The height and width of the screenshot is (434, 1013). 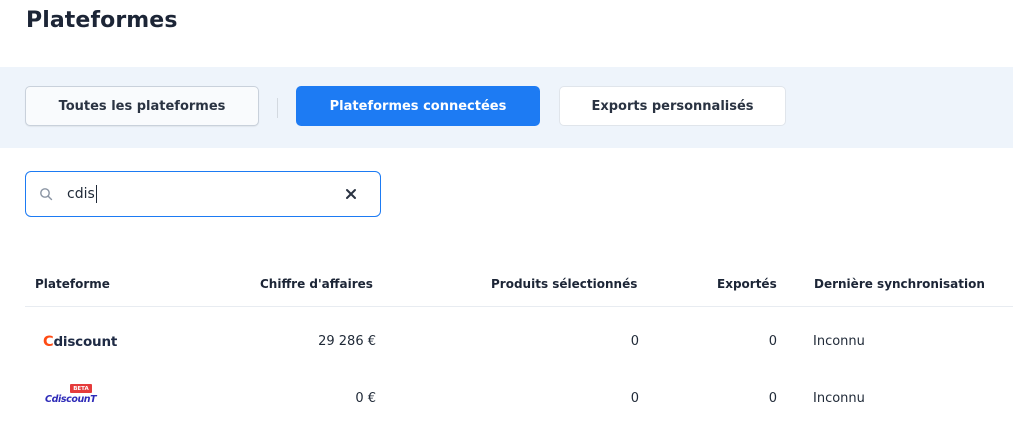 What do you see at coordinates (519, 343) in the screenshot?
I see `table-row: Cdiscount 29 286 € 0 0 Inconnu` at bounding box center [519, 343].